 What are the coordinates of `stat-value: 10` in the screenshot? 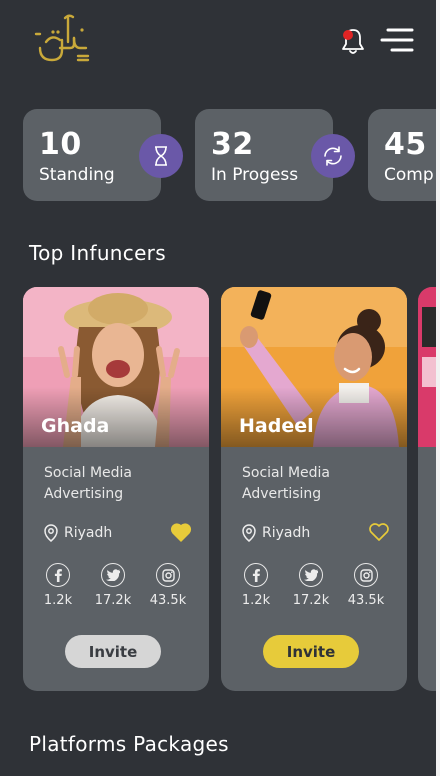 It's located at (60, 144).